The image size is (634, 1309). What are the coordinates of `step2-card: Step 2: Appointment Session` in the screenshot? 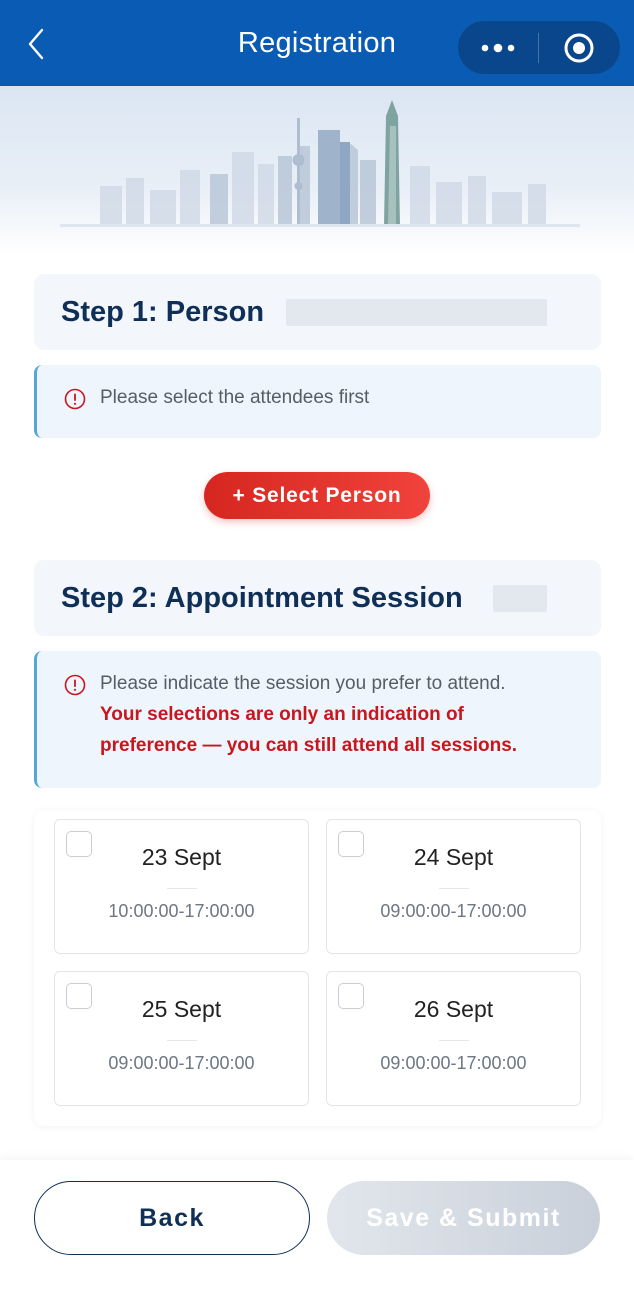 It's located at (317, 598).